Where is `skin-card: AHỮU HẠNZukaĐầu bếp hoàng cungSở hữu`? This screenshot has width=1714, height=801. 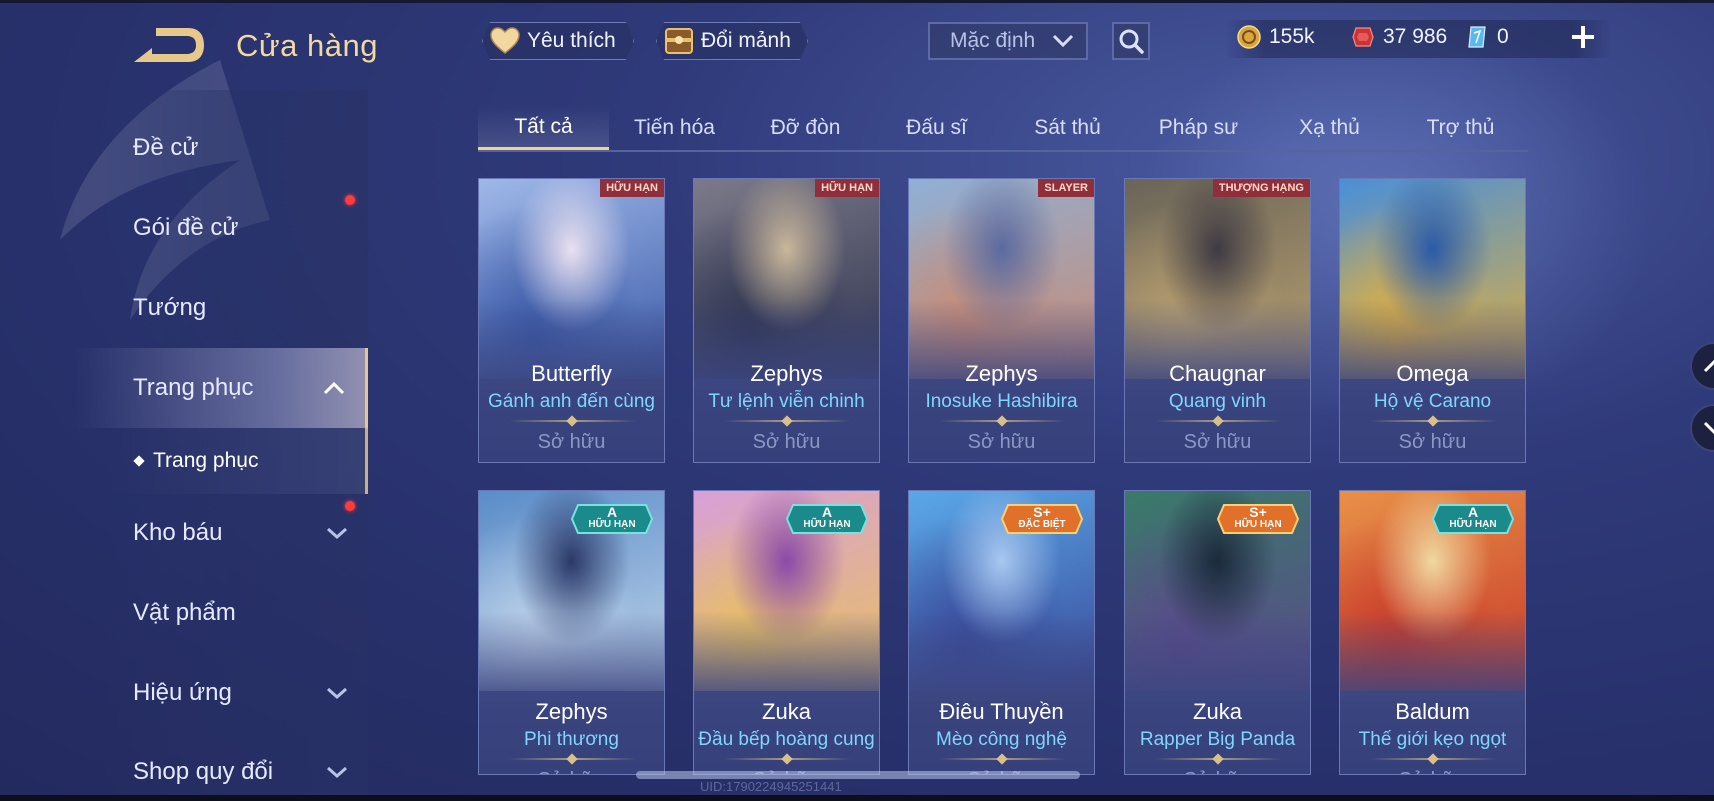
skin-card: AHỮU HẠNZukaĐầu bếp hoàng cungSở hữu is located at coordinates (786, 632).